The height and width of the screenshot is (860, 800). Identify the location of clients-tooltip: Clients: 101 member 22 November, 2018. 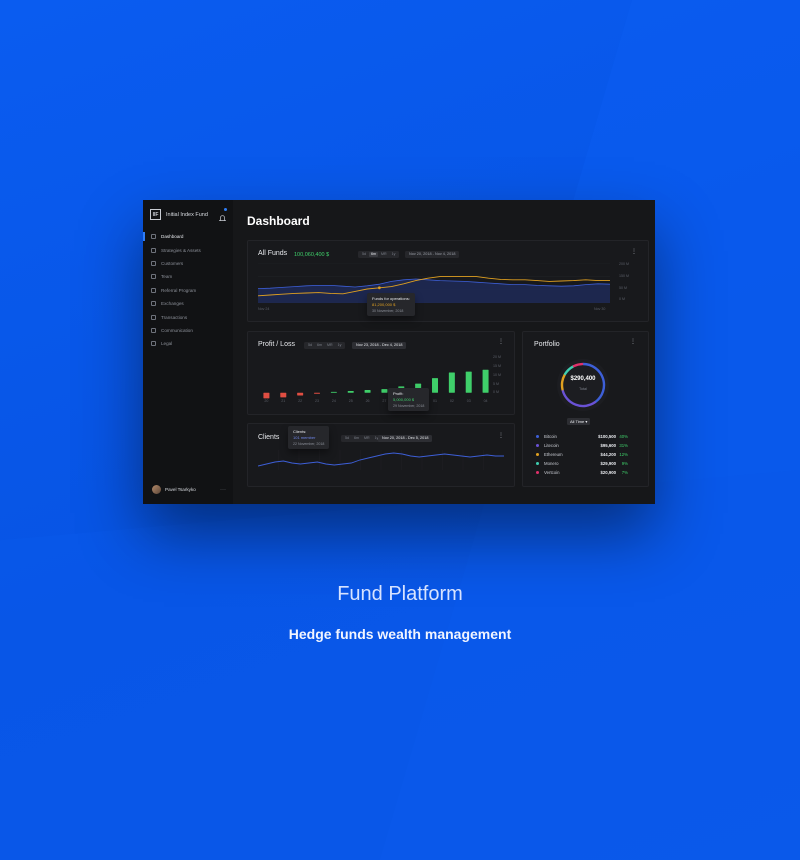
(309, 437).